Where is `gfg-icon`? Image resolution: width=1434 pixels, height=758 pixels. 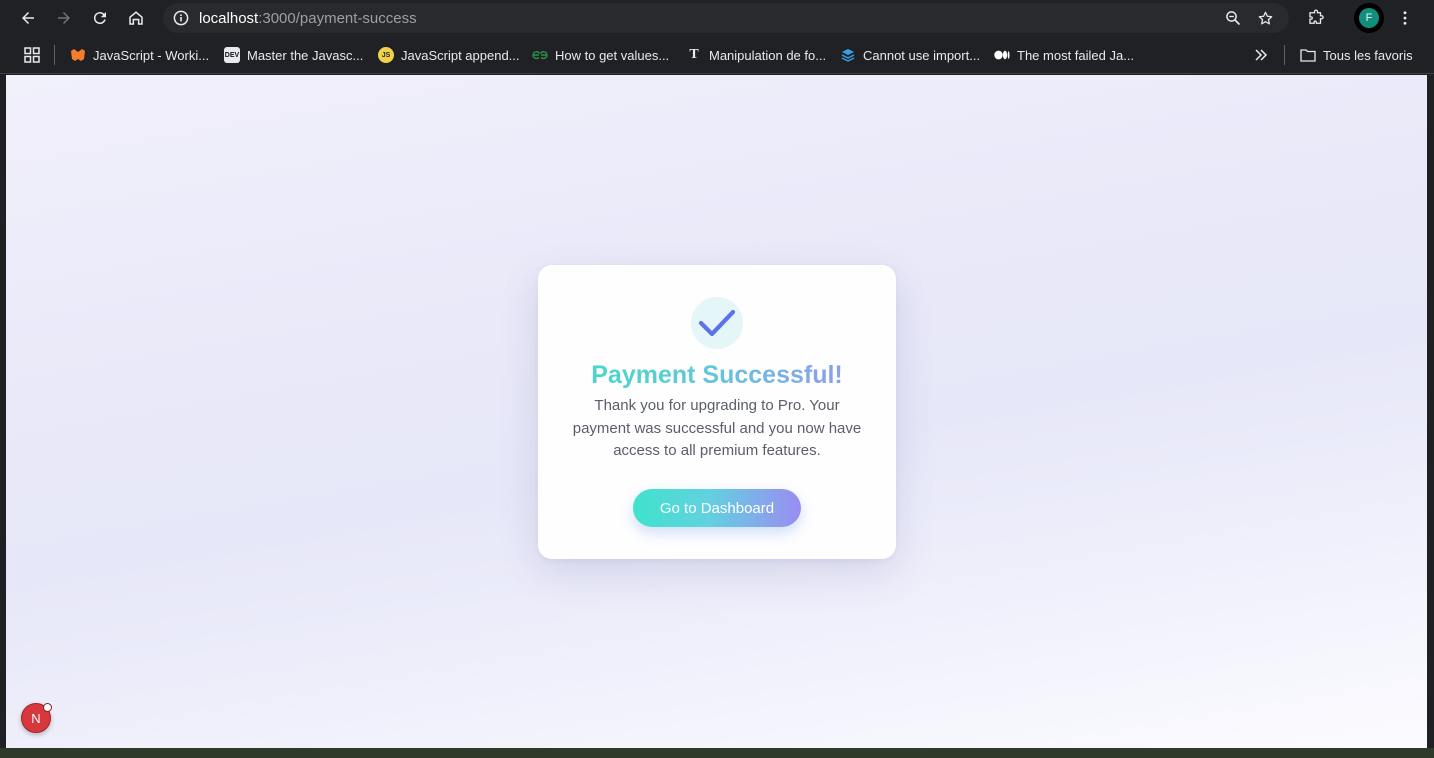
gfg-icon is located at coordinates (540, 55).